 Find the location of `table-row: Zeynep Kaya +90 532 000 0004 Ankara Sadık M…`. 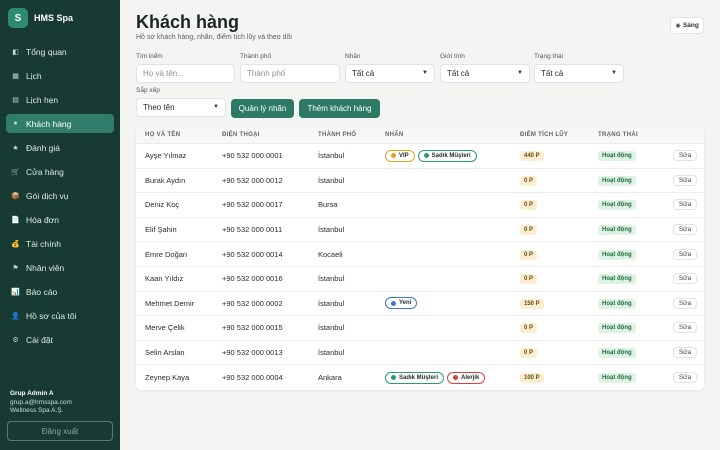

table-row: Zeynep Kaya +90 532 000 0004 Ankara Sadık M… is located at coordinates (420, 377).